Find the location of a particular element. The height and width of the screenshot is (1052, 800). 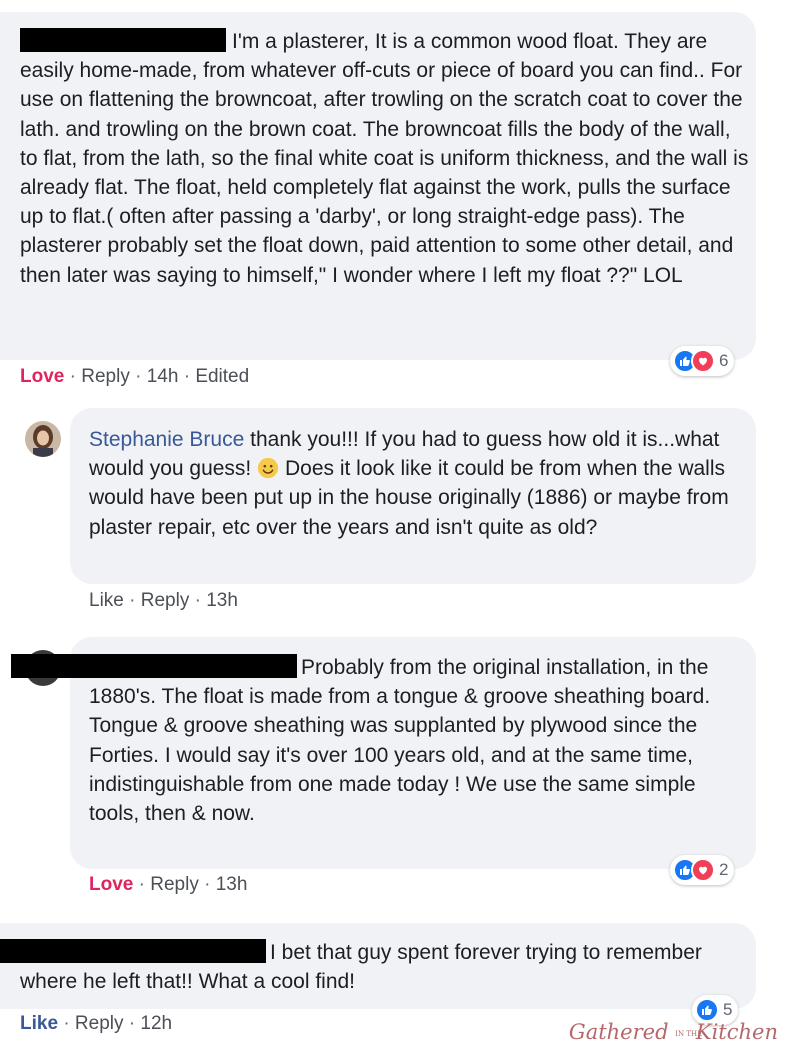

comment-actions-2: Like · Reply · 13h is located at coordinates (163, 601).